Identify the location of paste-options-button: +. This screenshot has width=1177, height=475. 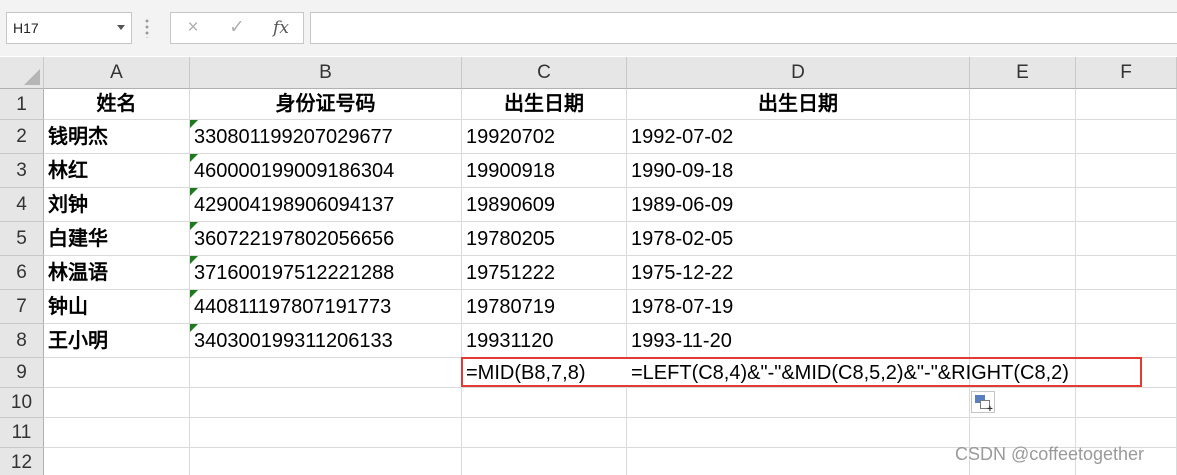
(983, 403).